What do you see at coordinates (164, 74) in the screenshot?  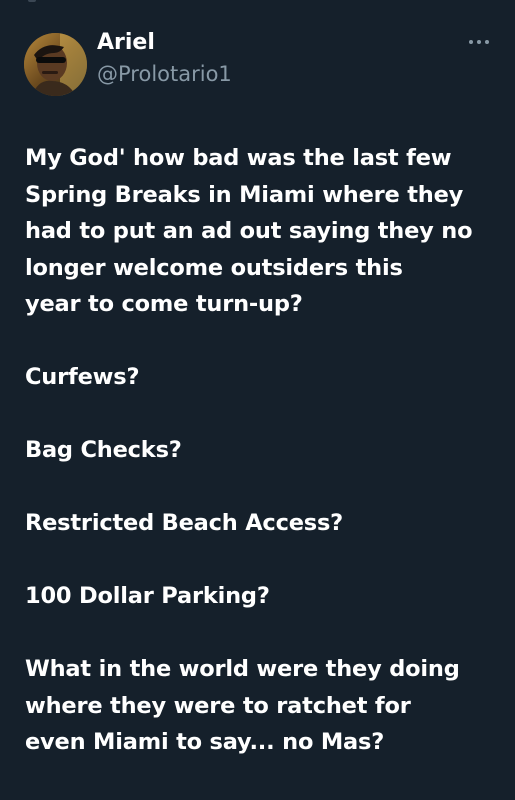 I see `author-handle: @Prolotario1` at bounding box center [164, 74].